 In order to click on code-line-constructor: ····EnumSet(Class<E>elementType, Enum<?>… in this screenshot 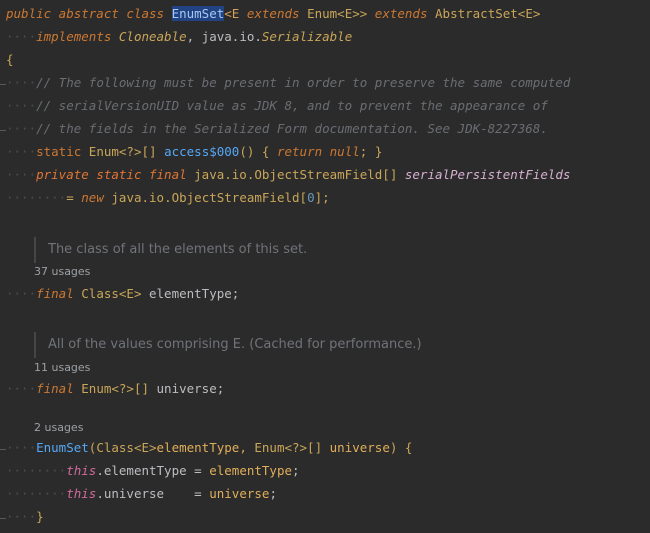, I will do `click(209, 447)`.